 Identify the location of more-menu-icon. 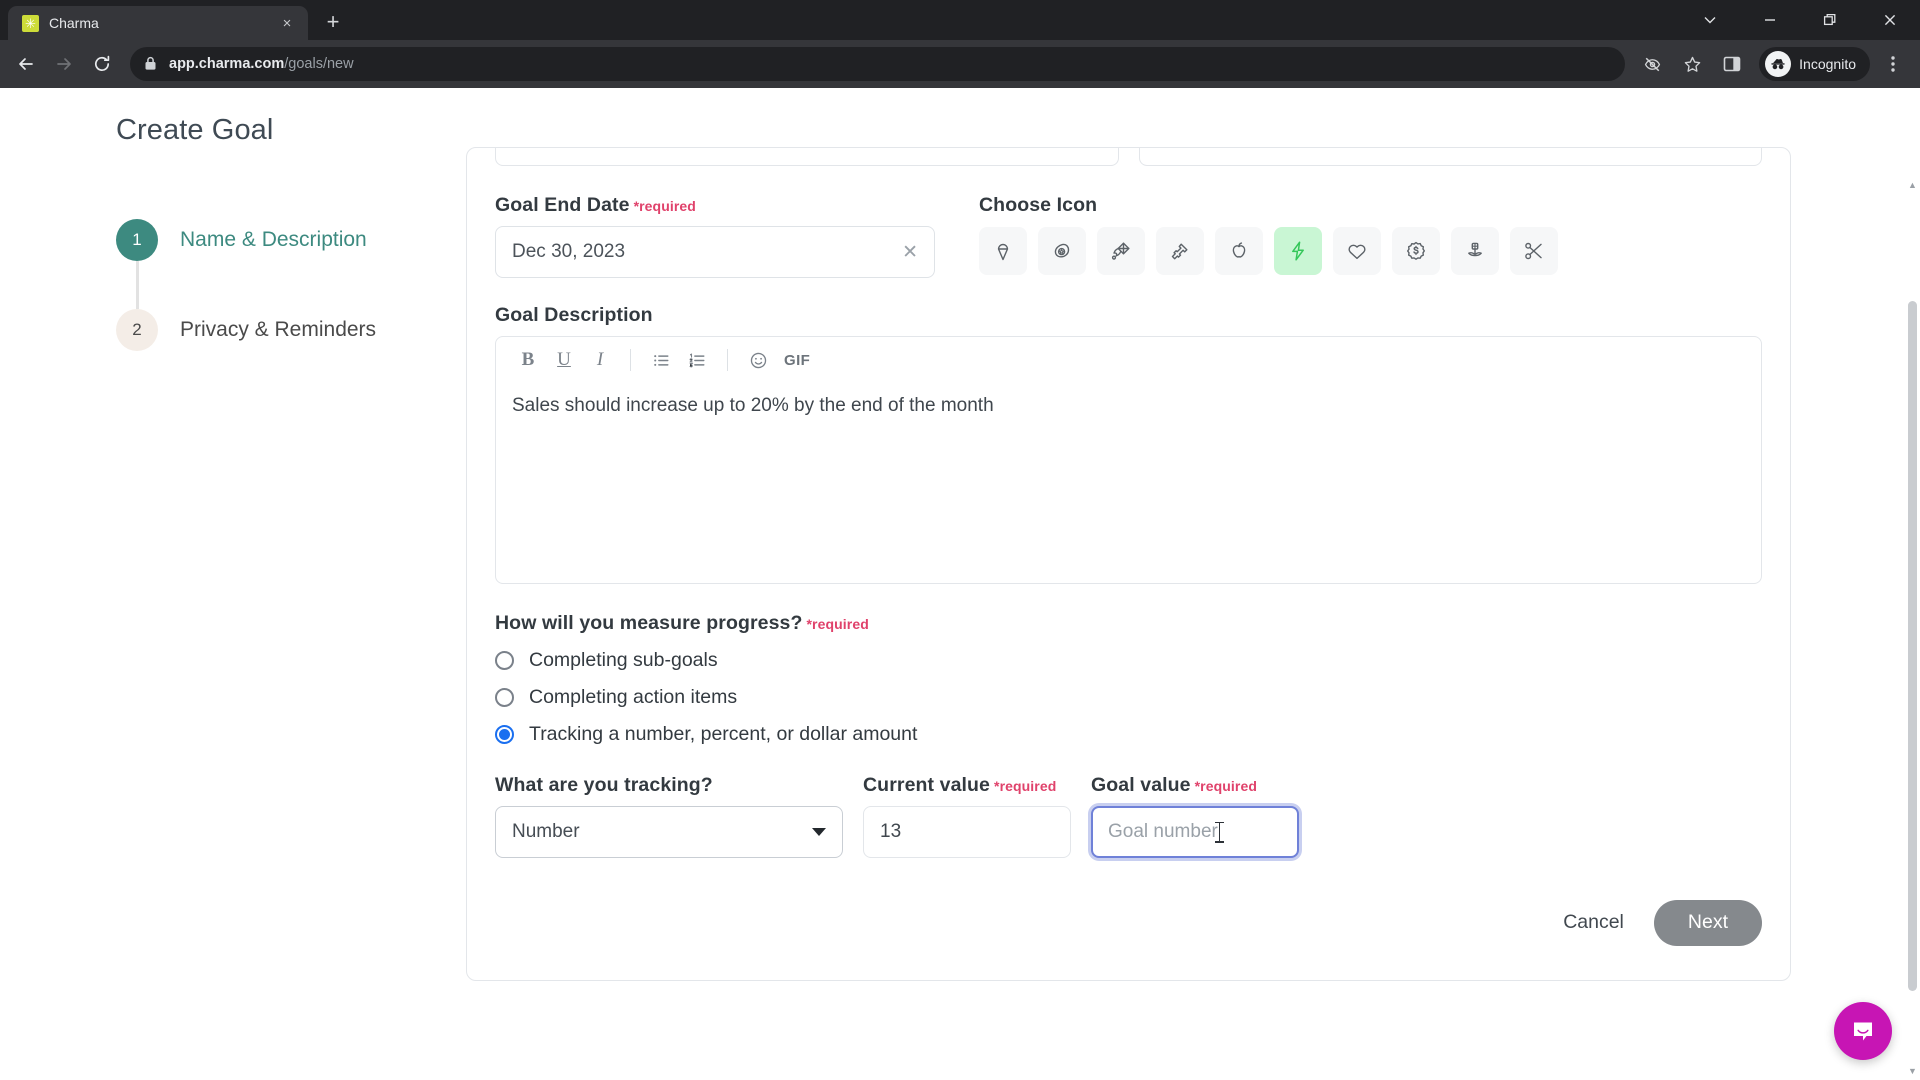
(1893, 64).